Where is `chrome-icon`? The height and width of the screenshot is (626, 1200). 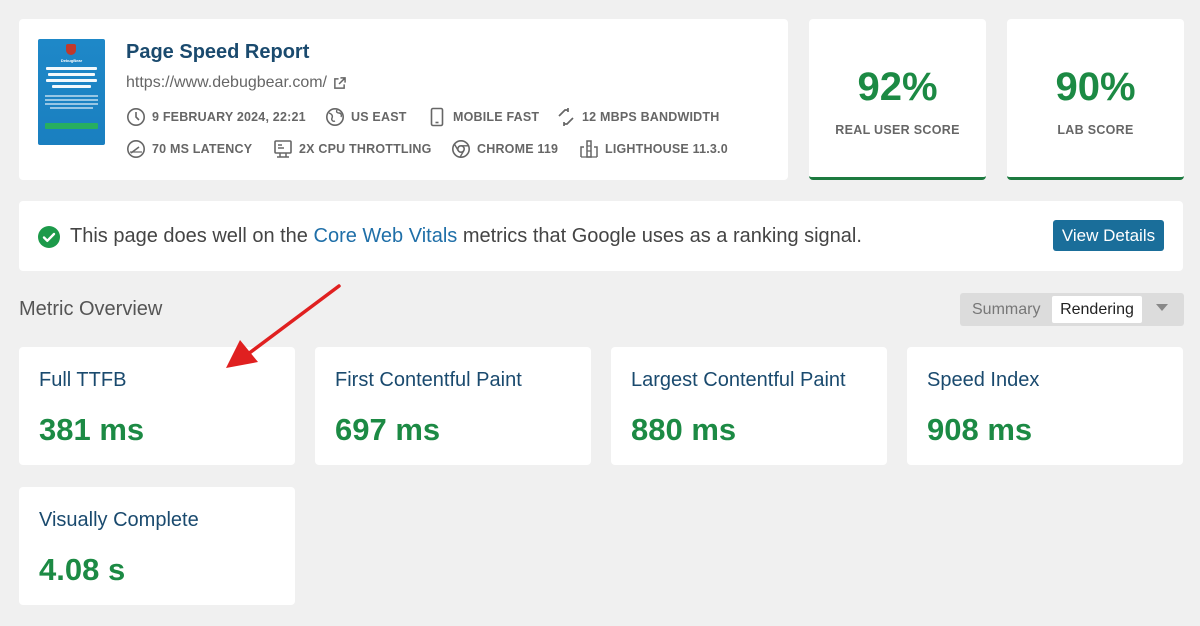 chrome-icon is located at coordinates (461, 149).